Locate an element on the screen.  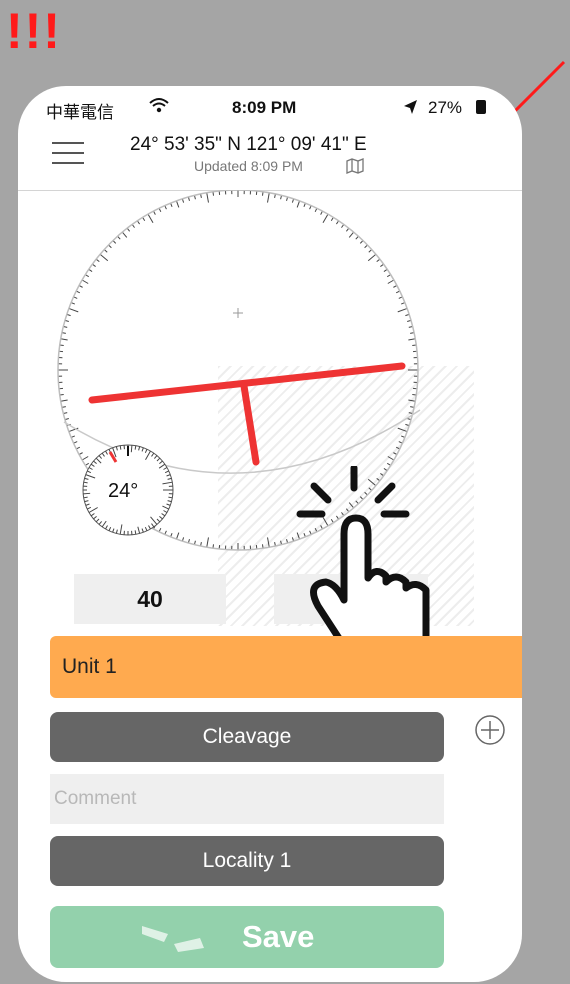
wifi-icon is located at coordinates (159, 105).